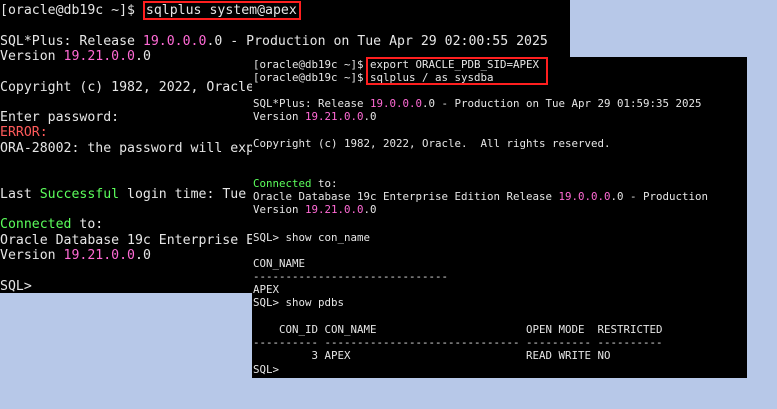 The height and width of the screenshot is (409, 777). What do you see at coordinates (131, 87) in the screenshot?
I see `copyright-line: Copyright (c) 1982, 2022, Oracle.` at bounding box center [131, 87].